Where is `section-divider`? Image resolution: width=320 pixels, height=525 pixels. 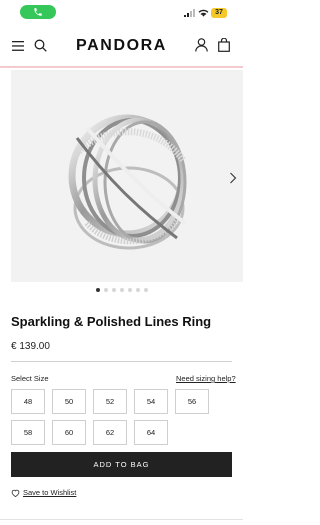
section-divider is located at coordinates (121, 361).